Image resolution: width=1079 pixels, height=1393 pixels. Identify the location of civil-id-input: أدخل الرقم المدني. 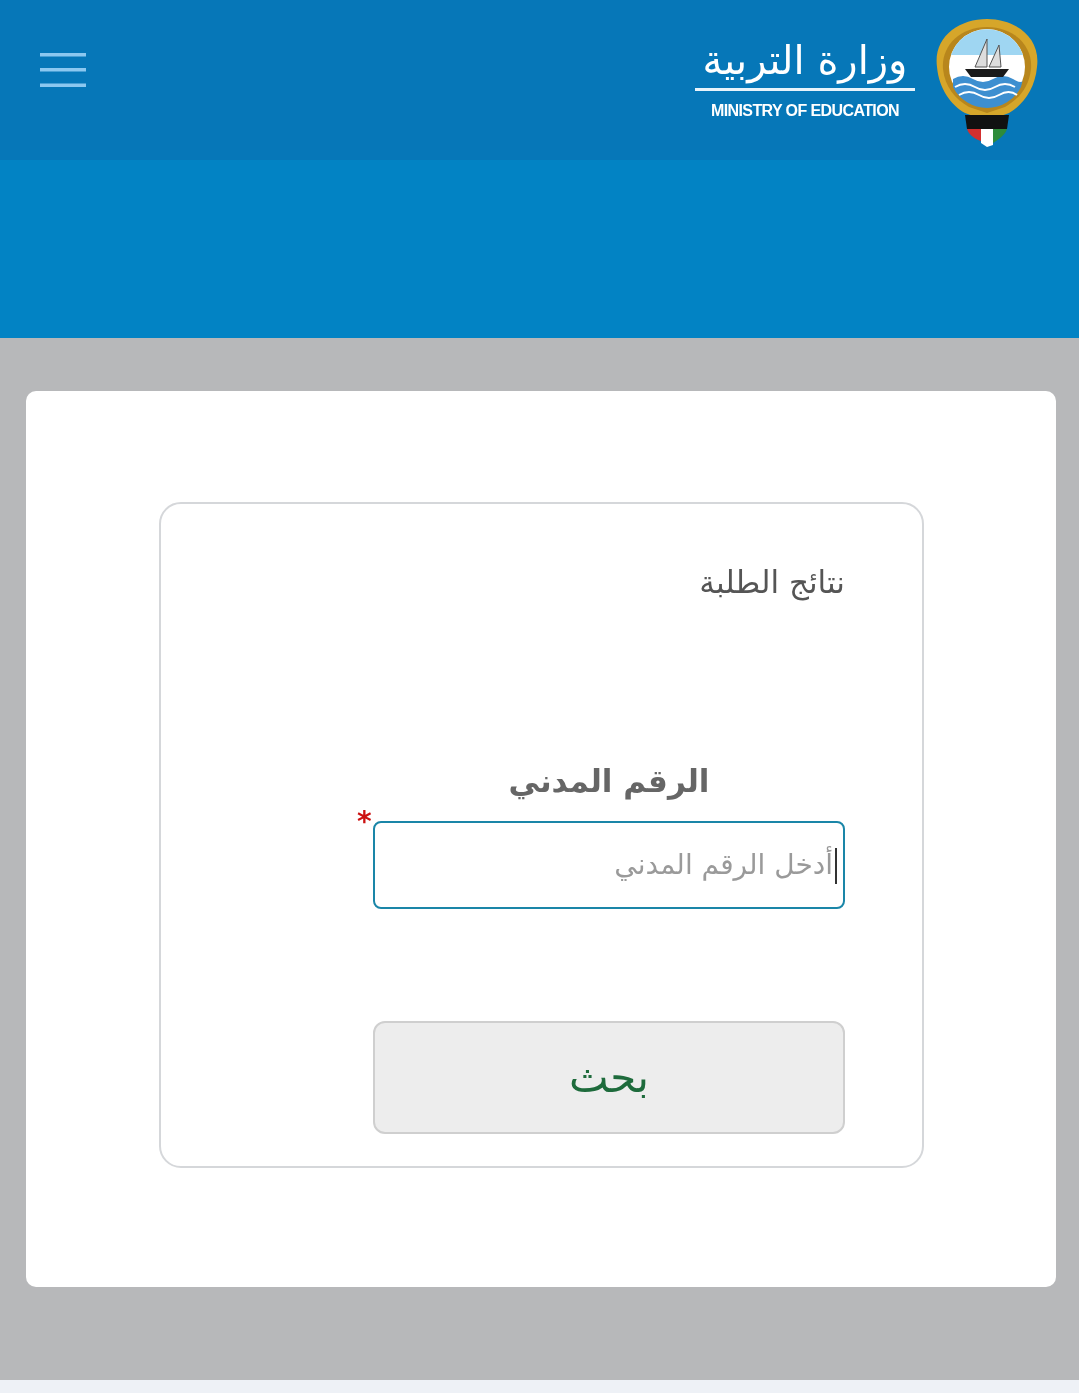
(609, 865).